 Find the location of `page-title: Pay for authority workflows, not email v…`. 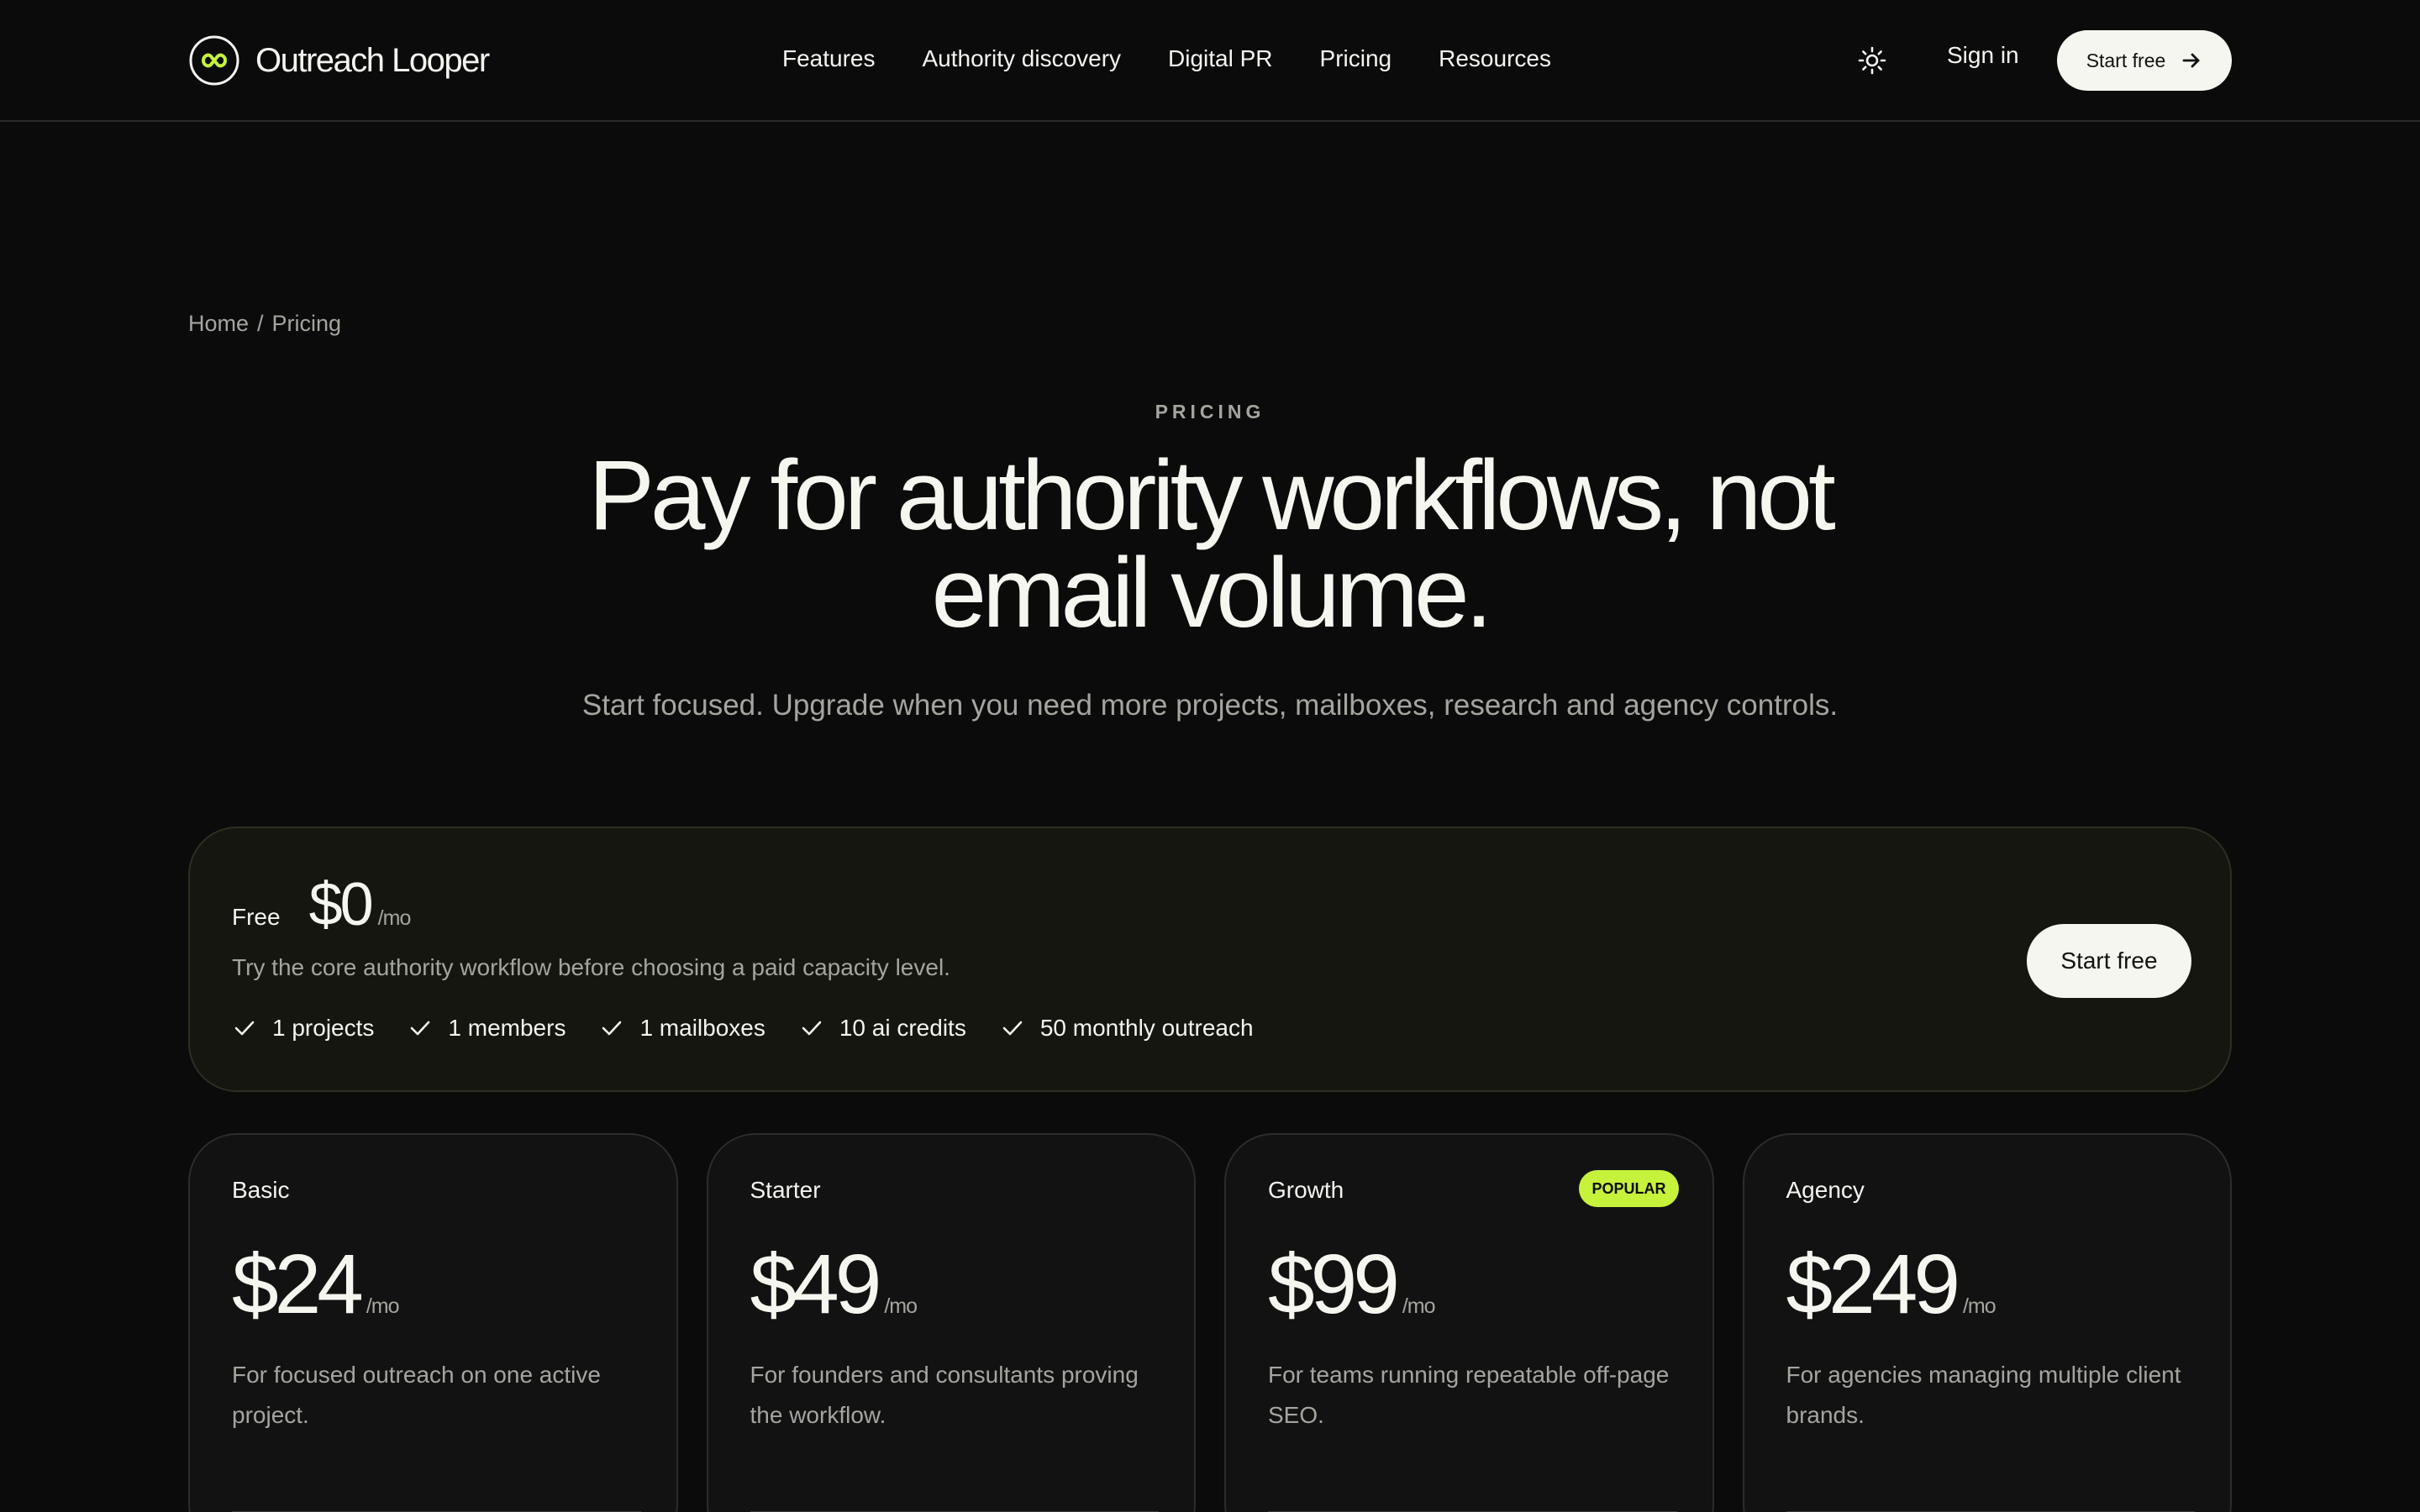

page-title: Pay for authority workflows, not email v… is located at coordinates (1210, 544).